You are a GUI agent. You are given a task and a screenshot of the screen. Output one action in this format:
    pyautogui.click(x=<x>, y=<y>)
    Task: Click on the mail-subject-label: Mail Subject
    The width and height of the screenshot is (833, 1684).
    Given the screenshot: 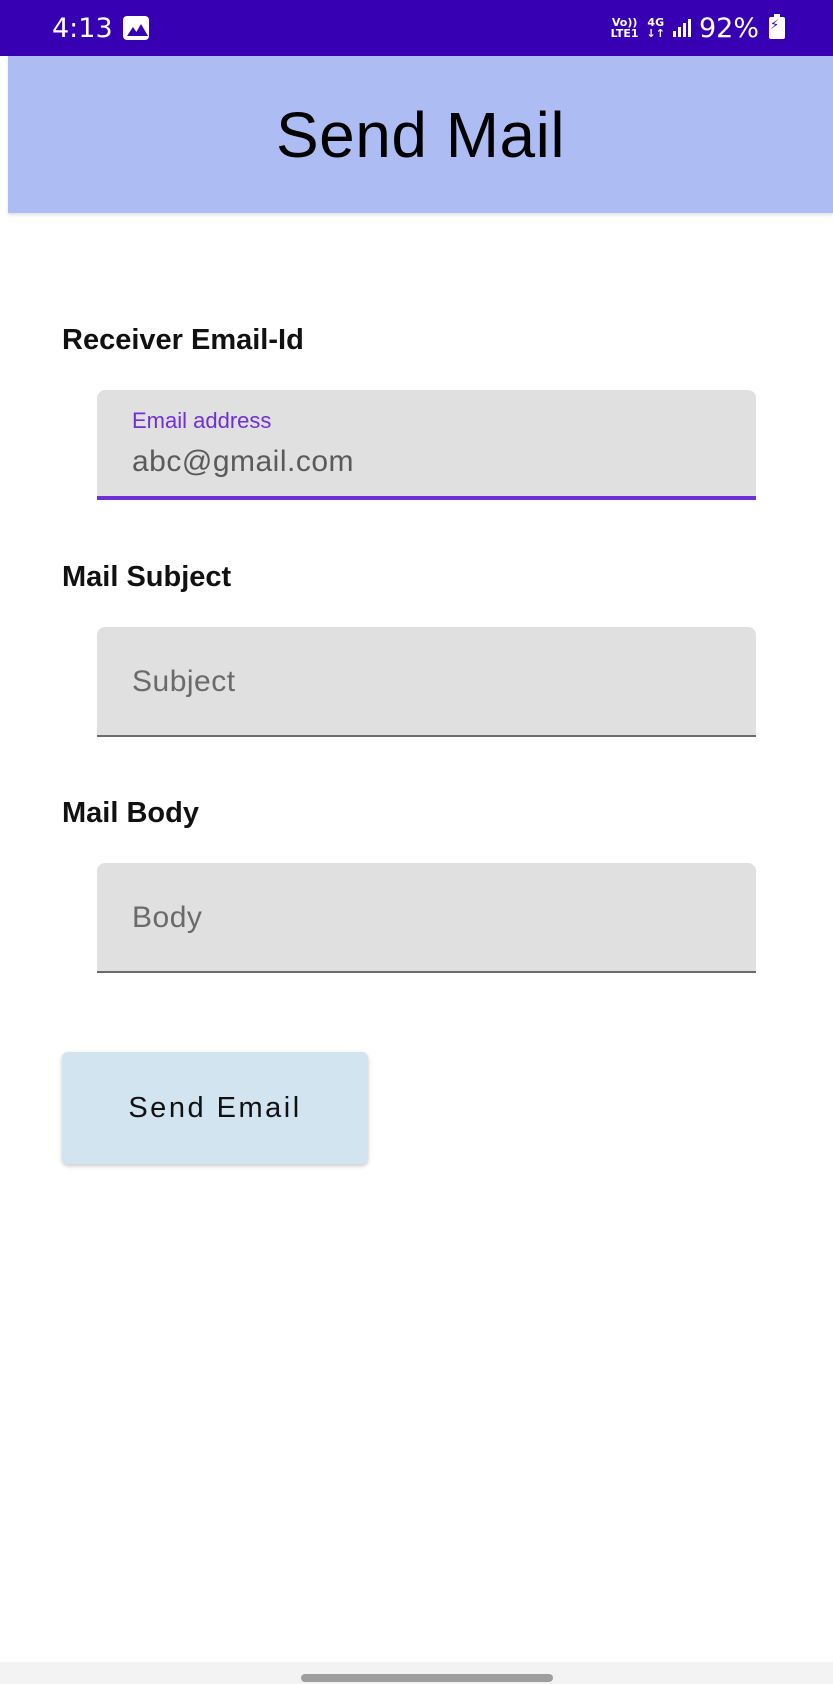 What is the action you would take?
    pyautogui.click(x=147, y=577)
    